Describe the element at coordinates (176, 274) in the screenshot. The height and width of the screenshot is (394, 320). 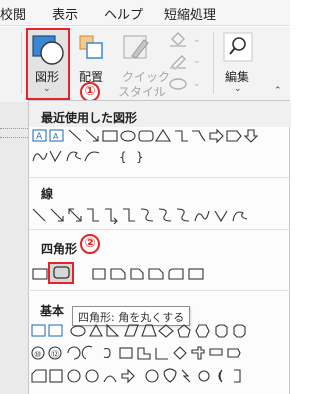
I see `round-single-corner-rectangle-icon` at that location.